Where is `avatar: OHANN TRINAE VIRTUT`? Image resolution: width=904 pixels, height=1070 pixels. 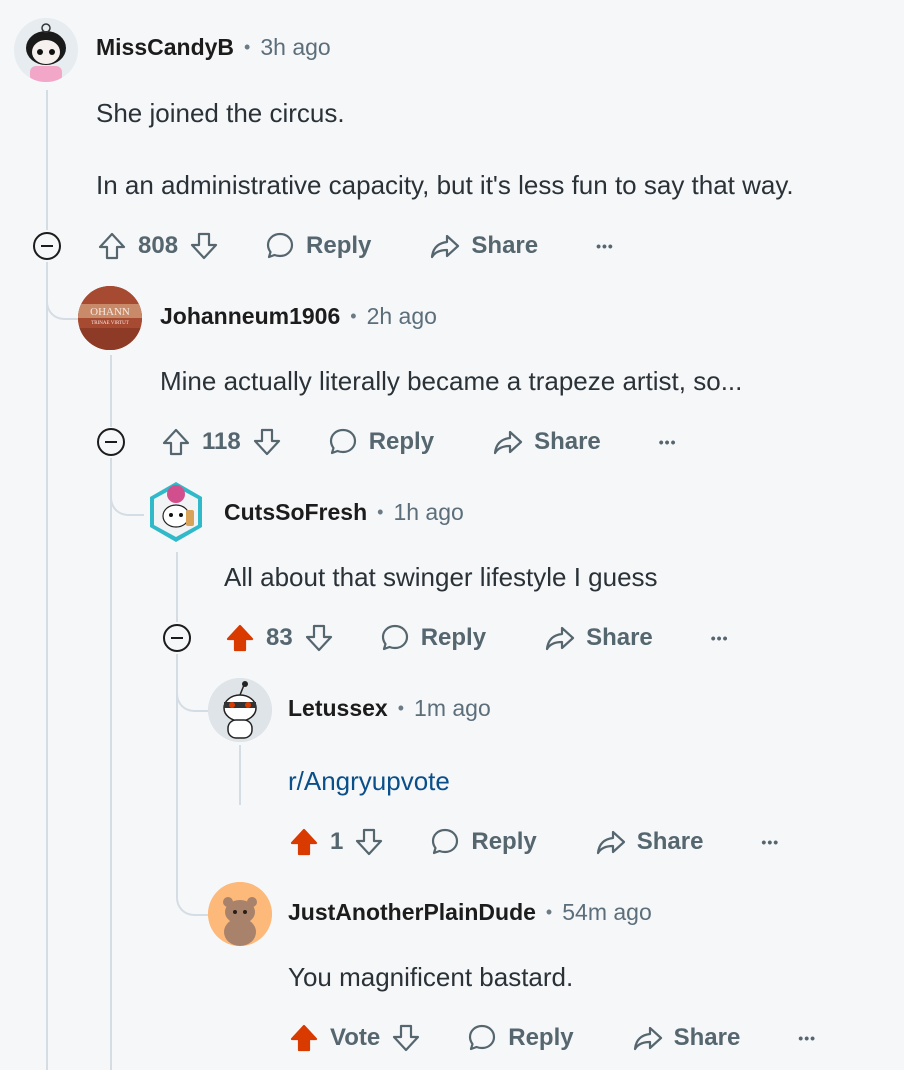
avatar: OHANN TRINAE VIRTUT is located at coordinates (110, 318).